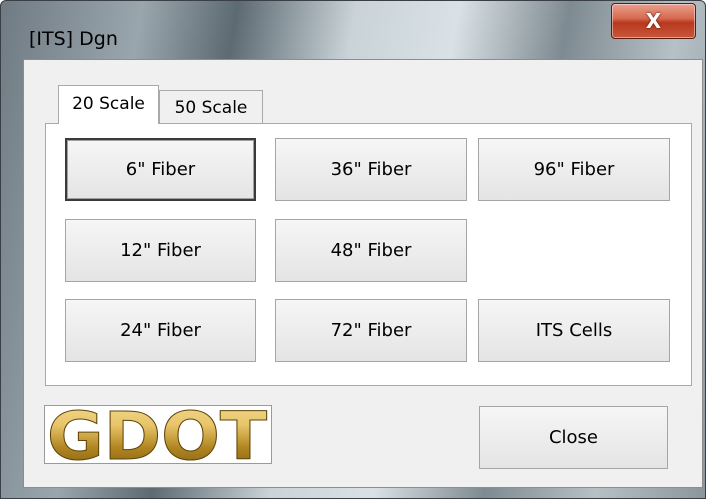  I want to click on its-cells-button: ITS Cells, so click(574, 330).